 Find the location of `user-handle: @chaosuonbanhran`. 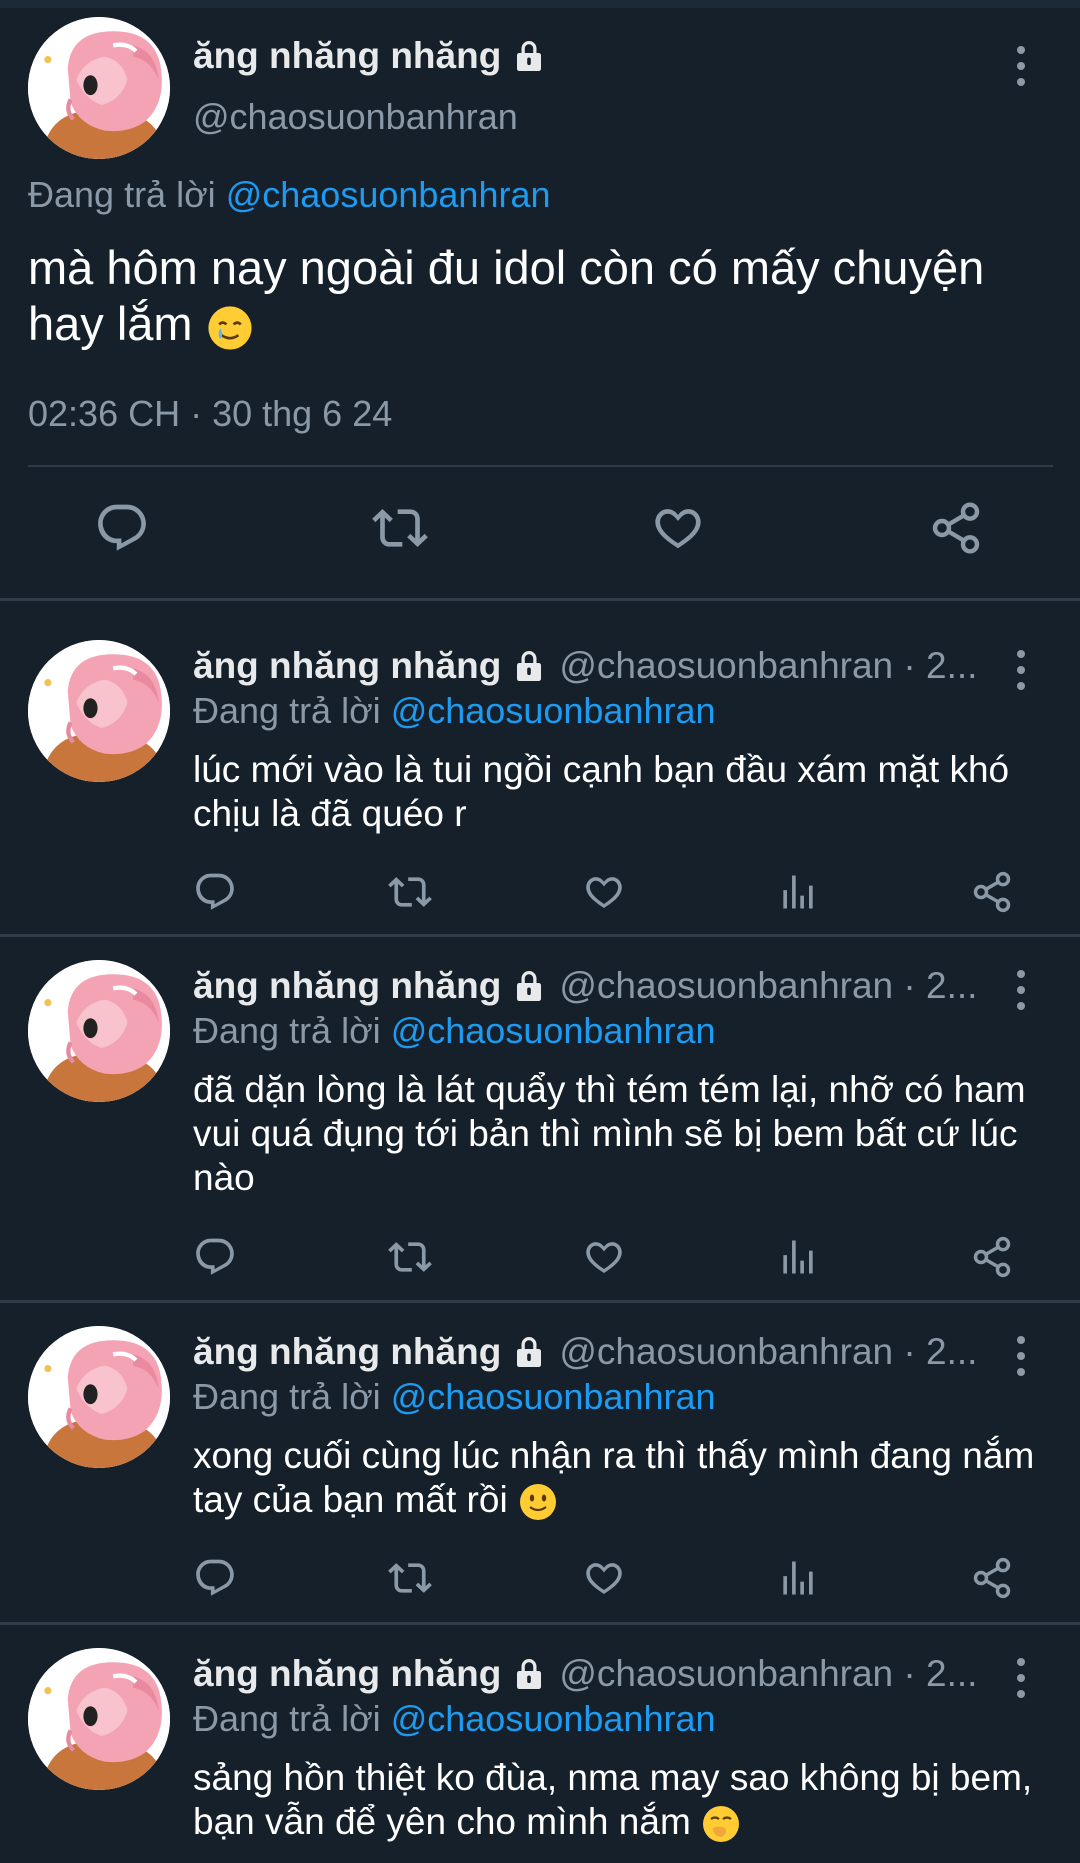

user-handle: @chaosuonbanhran is located at coordinates (355, 117).